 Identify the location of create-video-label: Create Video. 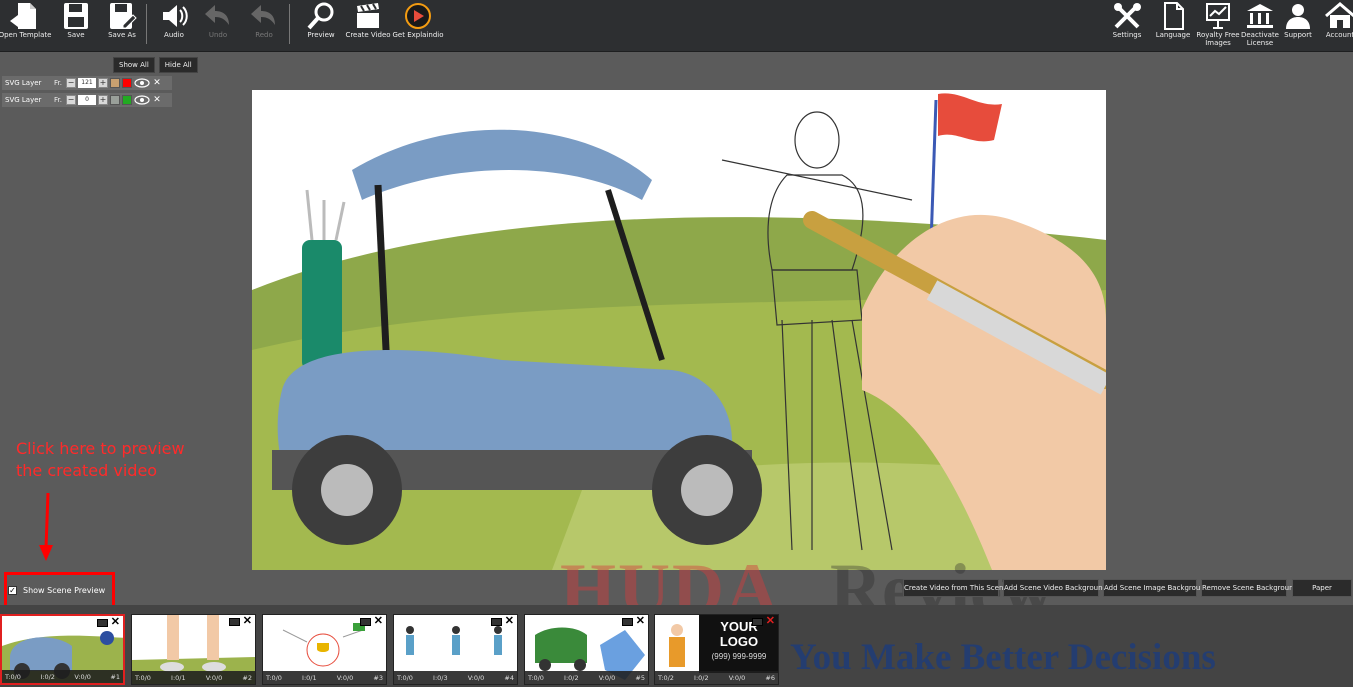
(368, 35).